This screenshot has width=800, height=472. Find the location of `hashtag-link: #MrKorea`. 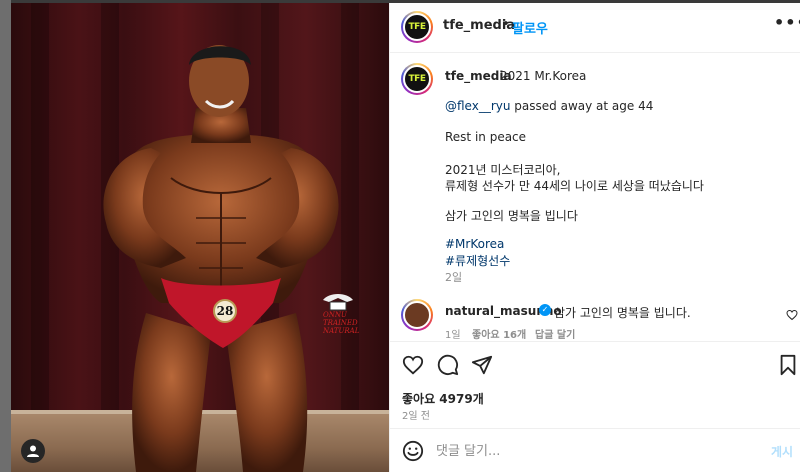

hashtag-link: #MrKorea is located at coordinates (474, 244).